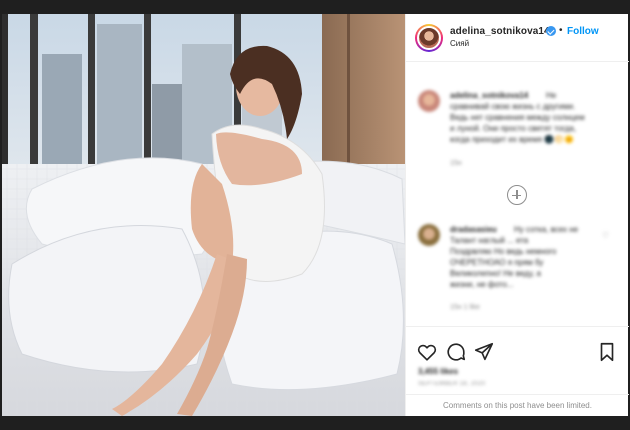  I want to click on comment-like-heart-icon: ♡, so click(605, 235).